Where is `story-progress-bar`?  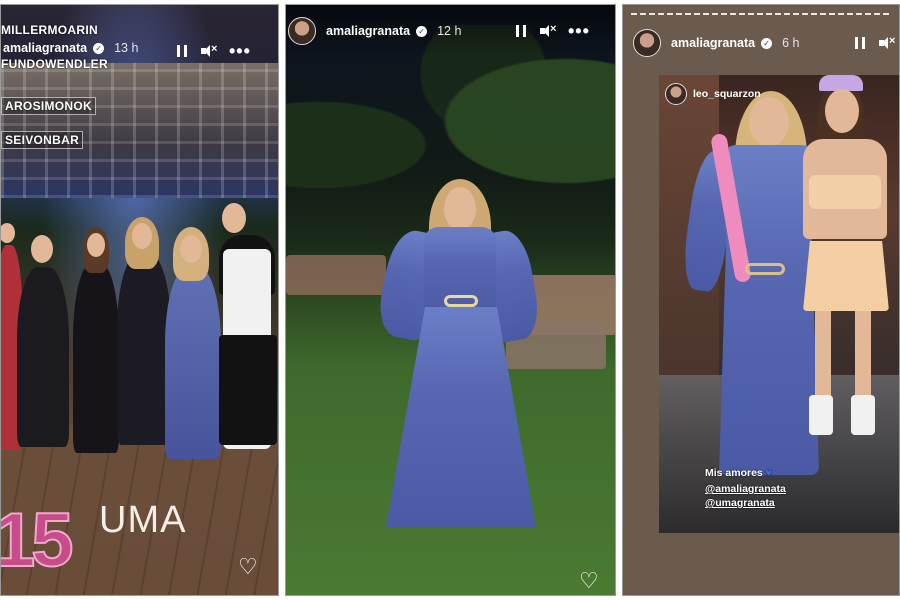 story-progress-bar is located at coordinates (761, 14).